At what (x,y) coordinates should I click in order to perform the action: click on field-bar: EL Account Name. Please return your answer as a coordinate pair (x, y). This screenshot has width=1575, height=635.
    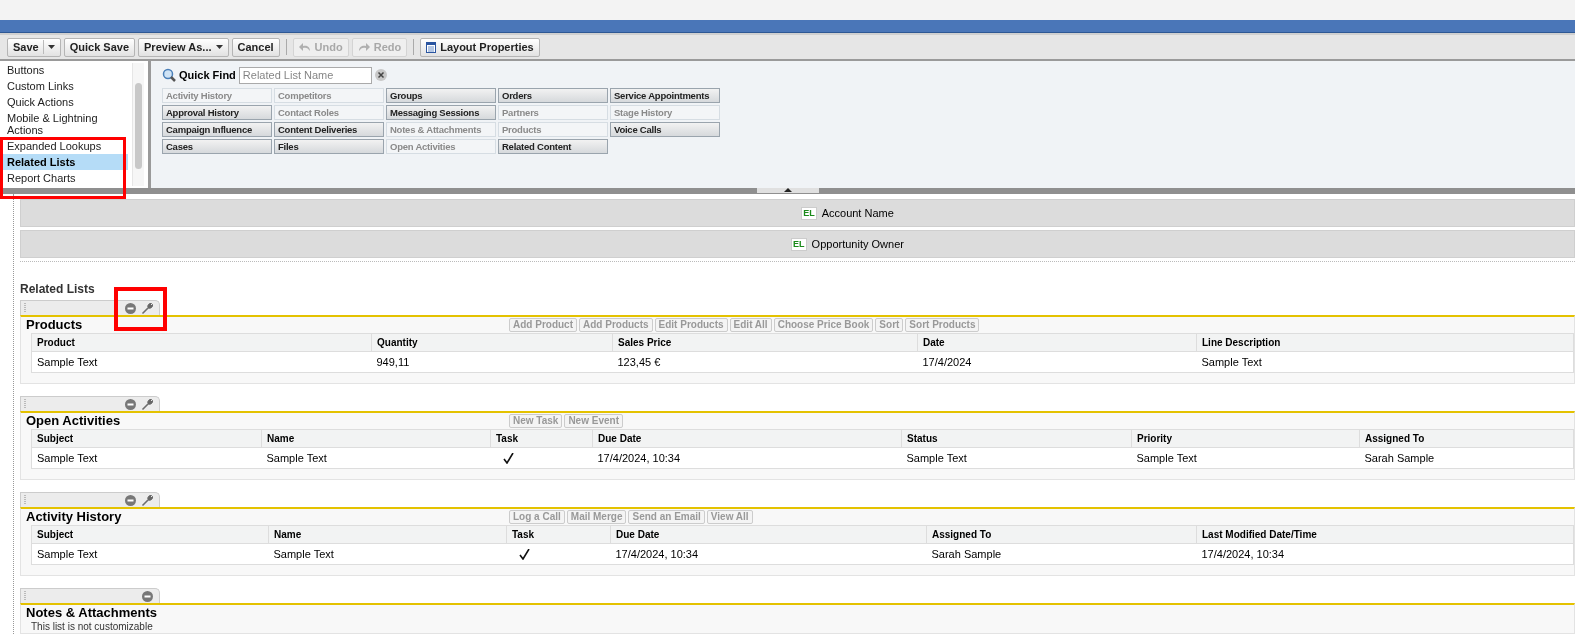
    Looking at the image, I should click on (797, 213).